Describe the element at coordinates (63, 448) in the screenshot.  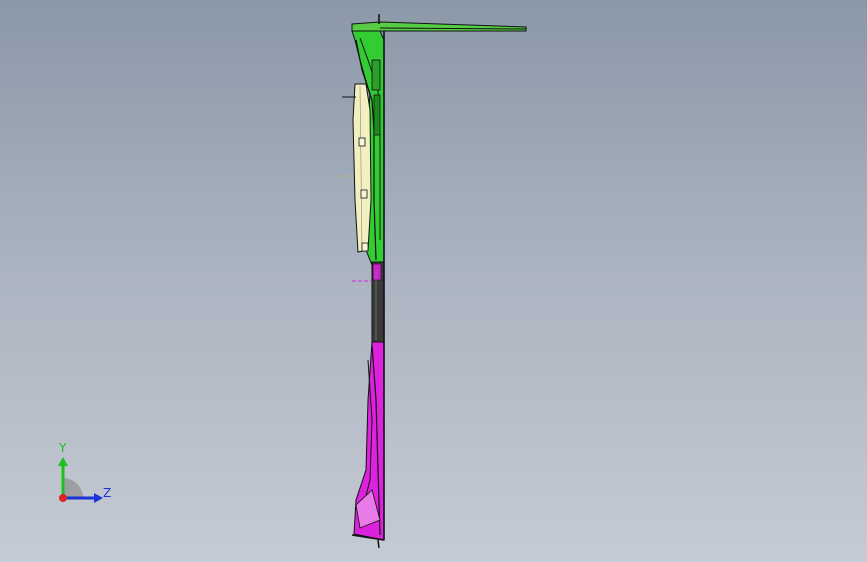
I see `y-axis-label: Y` at that location.